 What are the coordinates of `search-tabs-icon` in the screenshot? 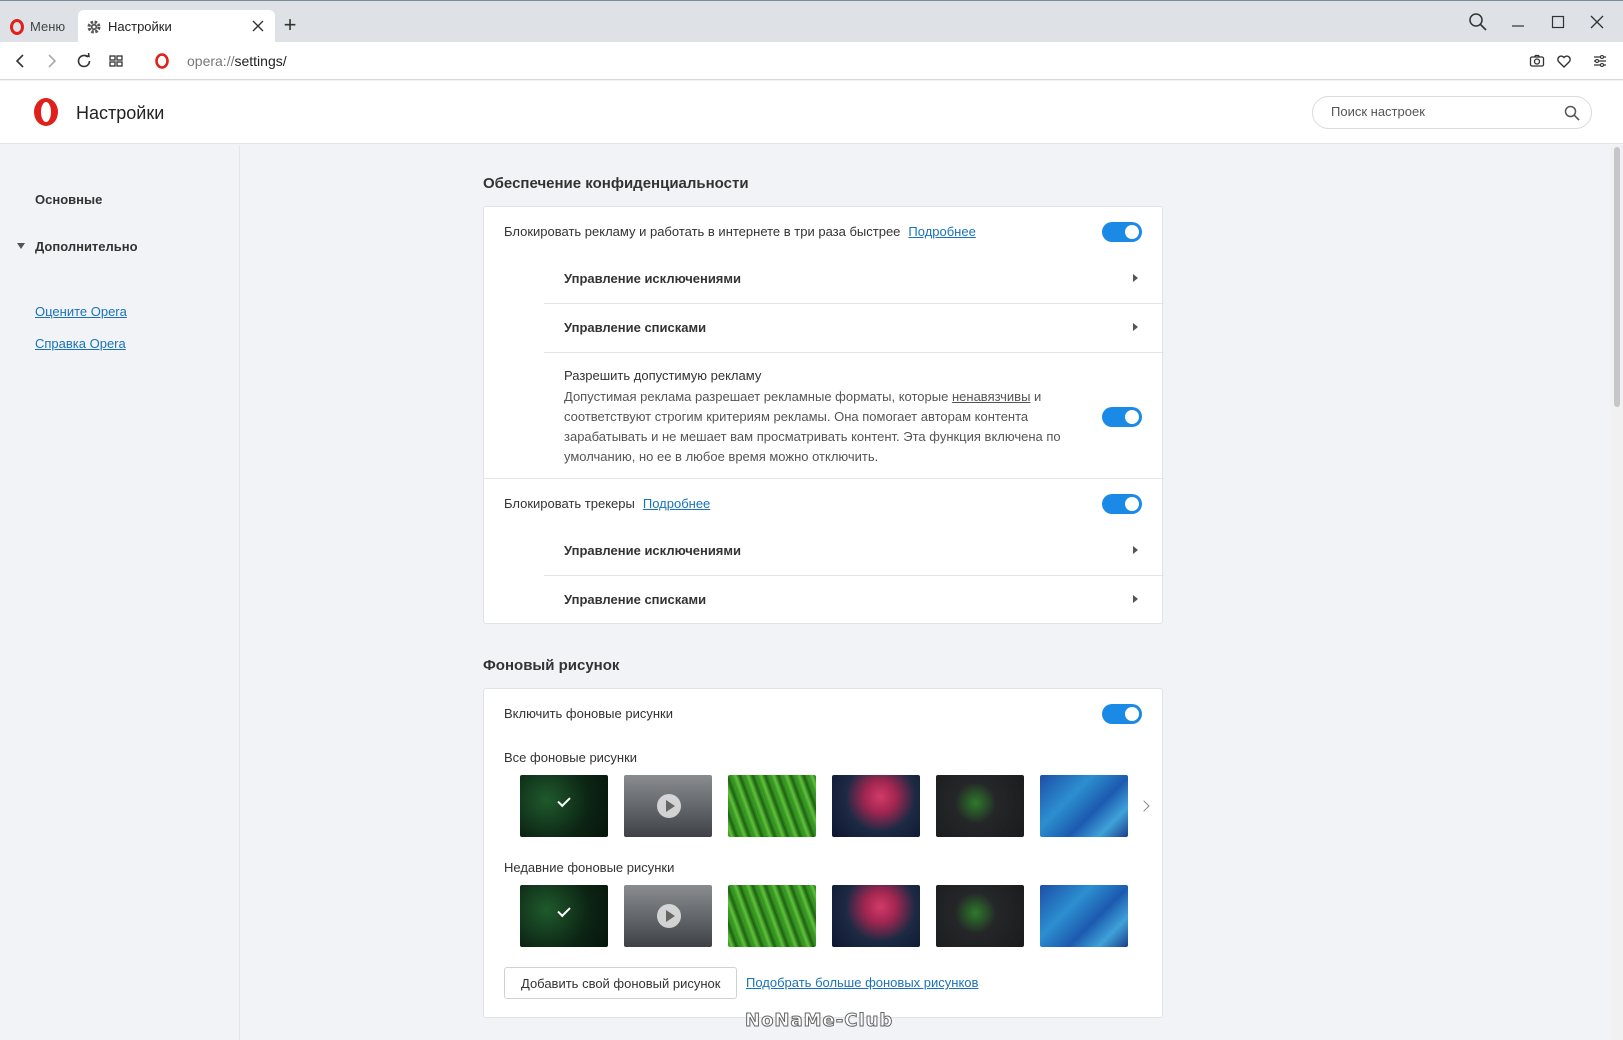 It's located at (1478, 22).